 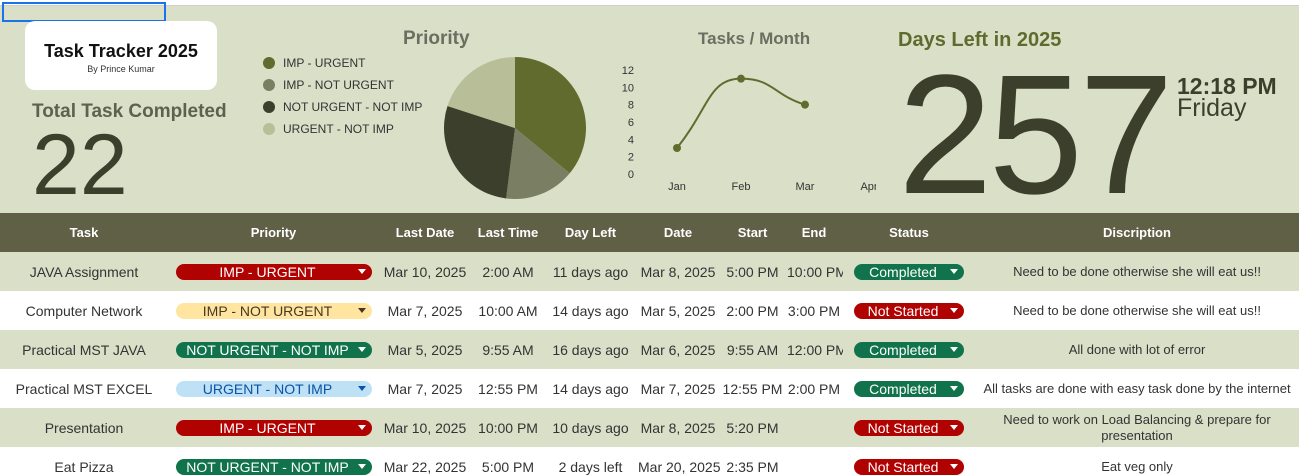 What do you see at coordinates (590, 349) in the screenshot?
I see `day-left-cell: 16 days ago` at bounding box center [590, 349].